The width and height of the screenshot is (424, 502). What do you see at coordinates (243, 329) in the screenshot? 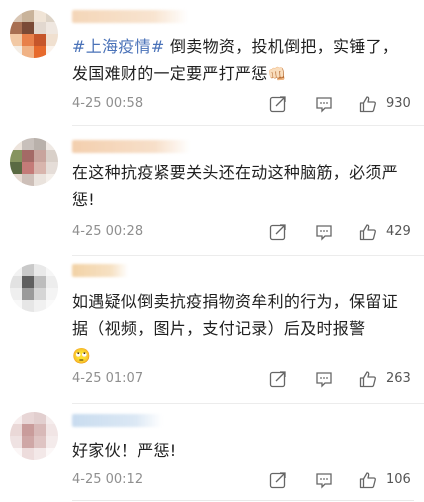
I see `comment-text: 如遇疑似倒卖抗疫捐物资牟利的行为，保留证据（视频，图片，支付记录）后及时报警 🙄` at bounding box center [243, 329].